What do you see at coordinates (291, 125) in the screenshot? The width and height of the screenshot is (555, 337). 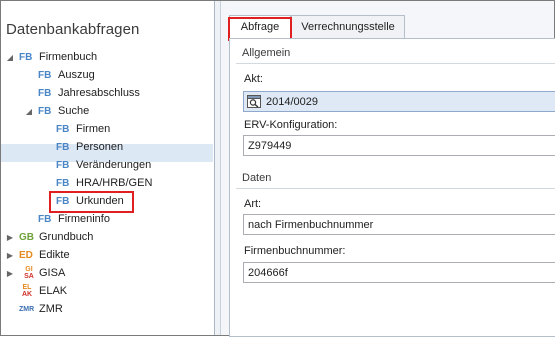 I see `erv-label: ERV-Konfiguration:` at bounding box center [291, 125].